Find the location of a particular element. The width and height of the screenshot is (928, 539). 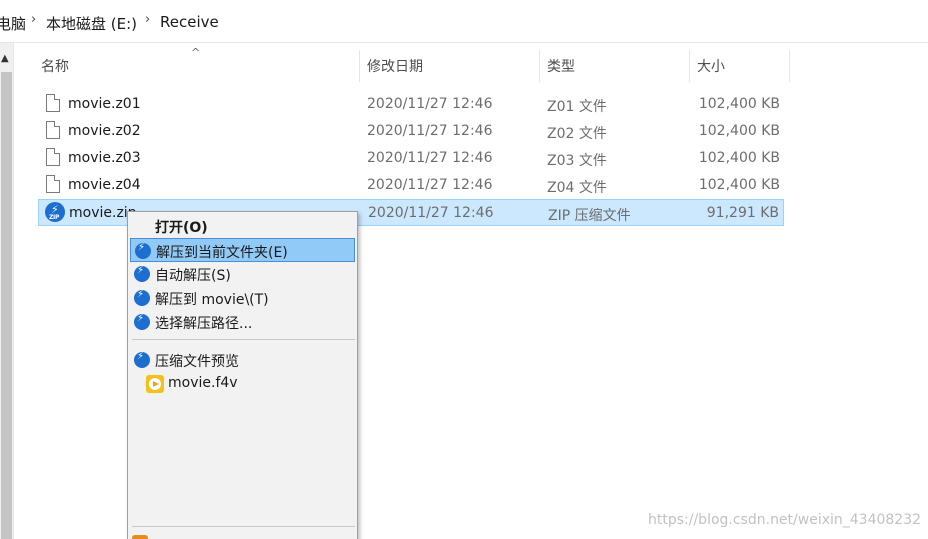

scroll-up-arrow-icon: ▲ is located at coordinates (5, 58).